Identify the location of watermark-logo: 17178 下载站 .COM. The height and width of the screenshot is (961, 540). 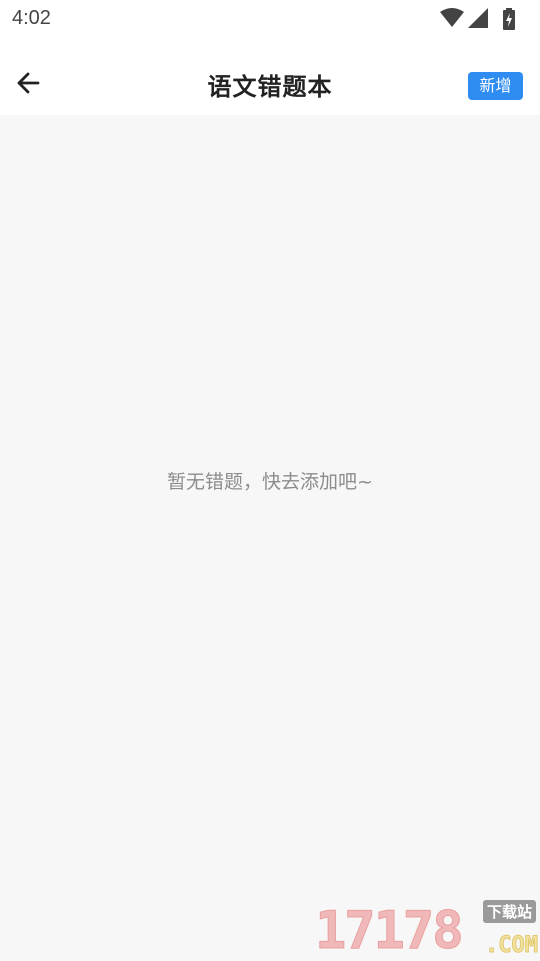
(427, 930).